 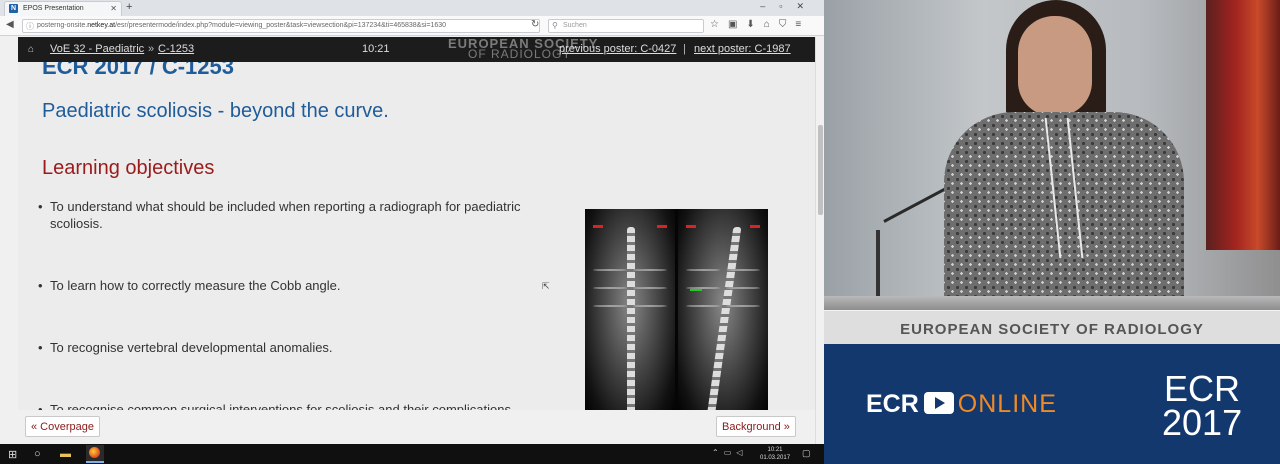 I want to click on windows-taskbar: ⊞ ○ ▬ ⌃▭◁ 10:21 01.03.2017 ▢, so click(x=412, y=454).